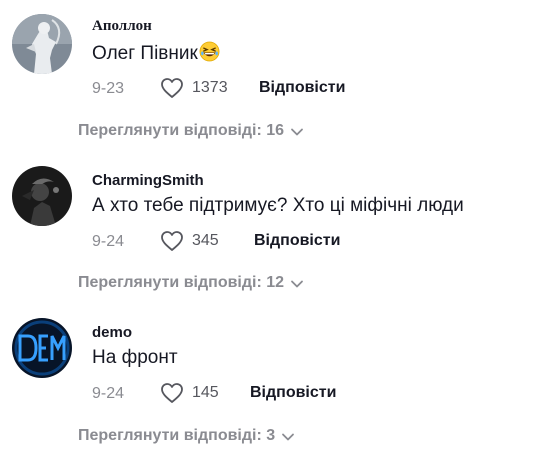 This screenshot has width=556, height=466. I want to click on like-button: 1373, so click(194, 88).